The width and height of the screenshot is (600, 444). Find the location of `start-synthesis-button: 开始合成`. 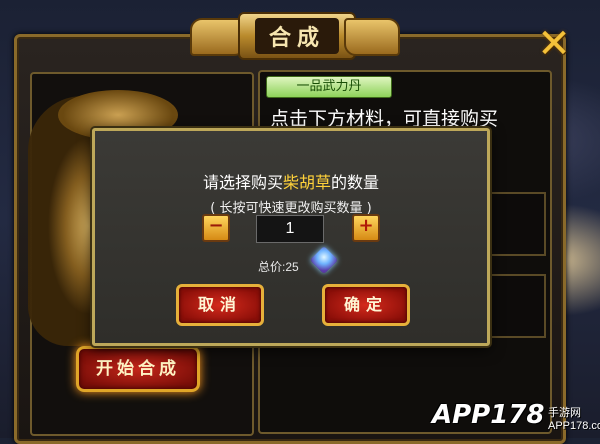

start-synthesis-button: 开始合成 is located at coordinates (138, 369).